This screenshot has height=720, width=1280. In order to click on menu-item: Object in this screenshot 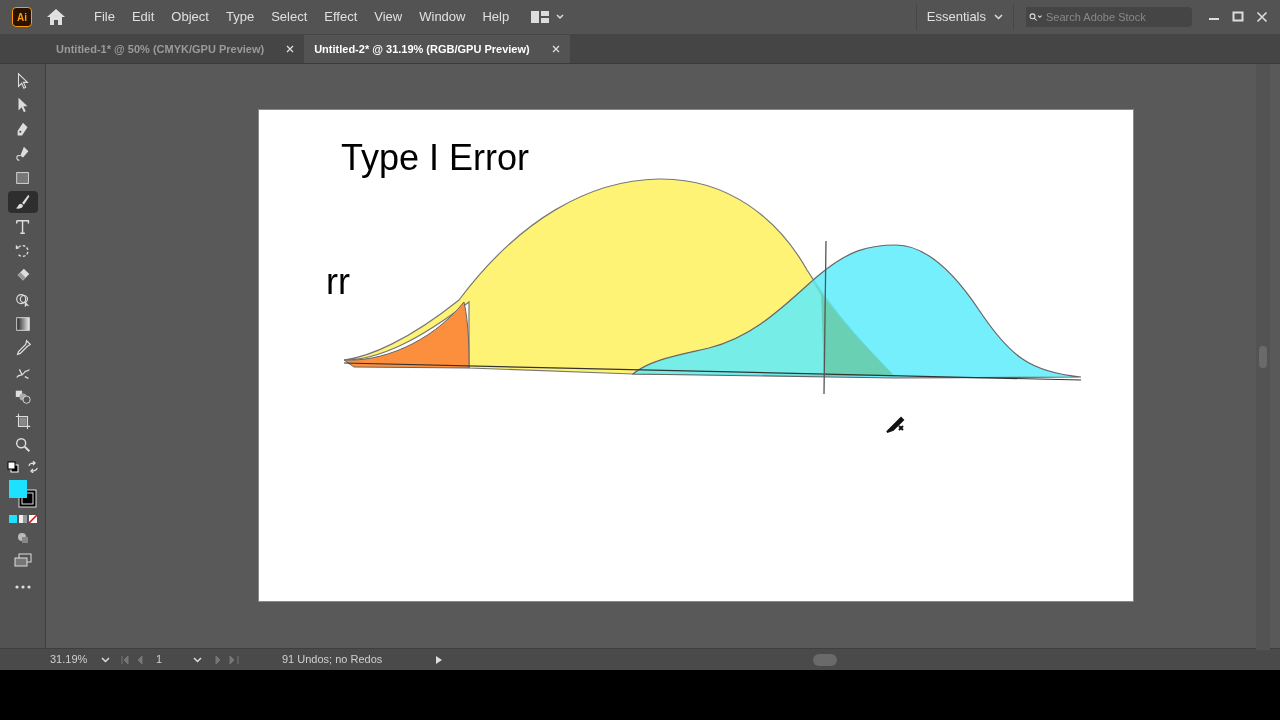, I will do `click(190, 17)`.